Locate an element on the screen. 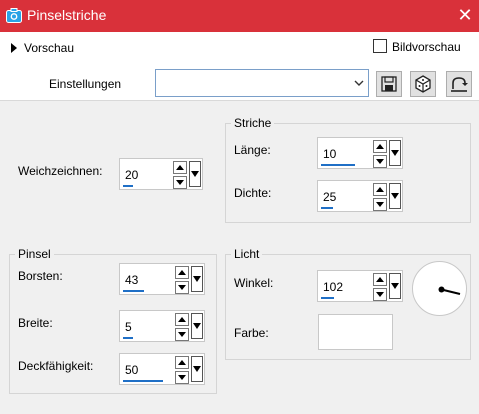  reset-icon is located at coordinates (459, 84).